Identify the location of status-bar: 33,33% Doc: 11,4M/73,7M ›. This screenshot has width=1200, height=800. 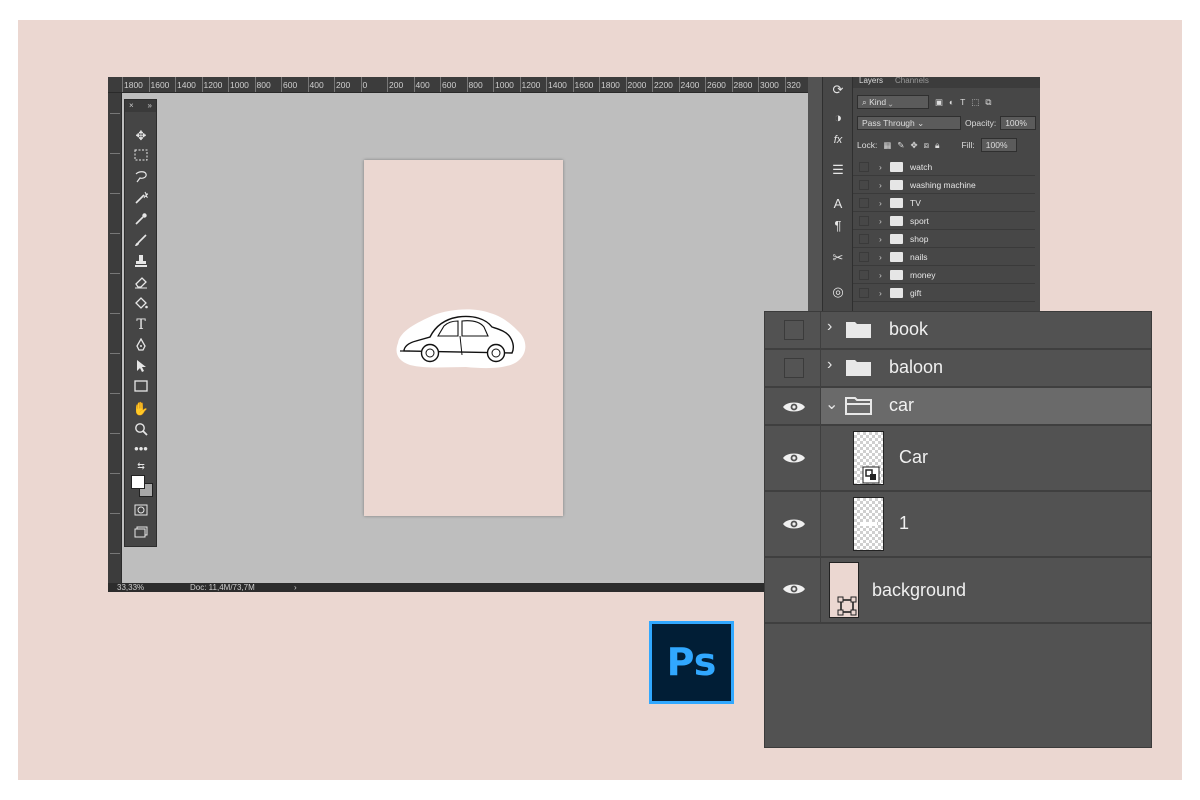
(458, 587).